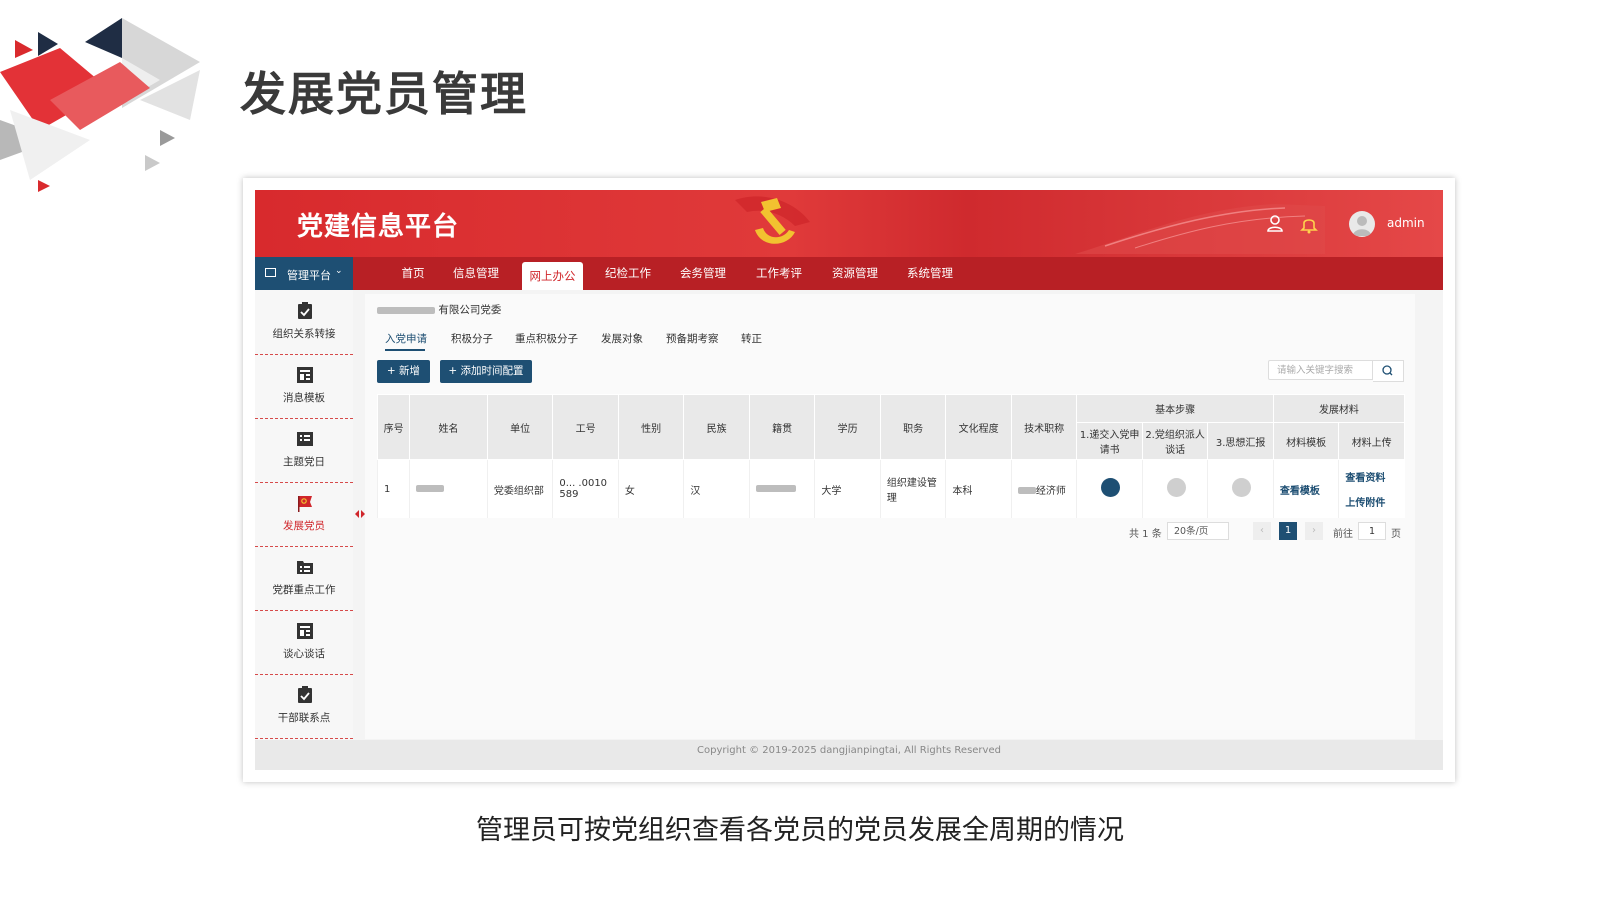  I want to click on cell-job-no: 0... .0010 589, so click(585, 488).